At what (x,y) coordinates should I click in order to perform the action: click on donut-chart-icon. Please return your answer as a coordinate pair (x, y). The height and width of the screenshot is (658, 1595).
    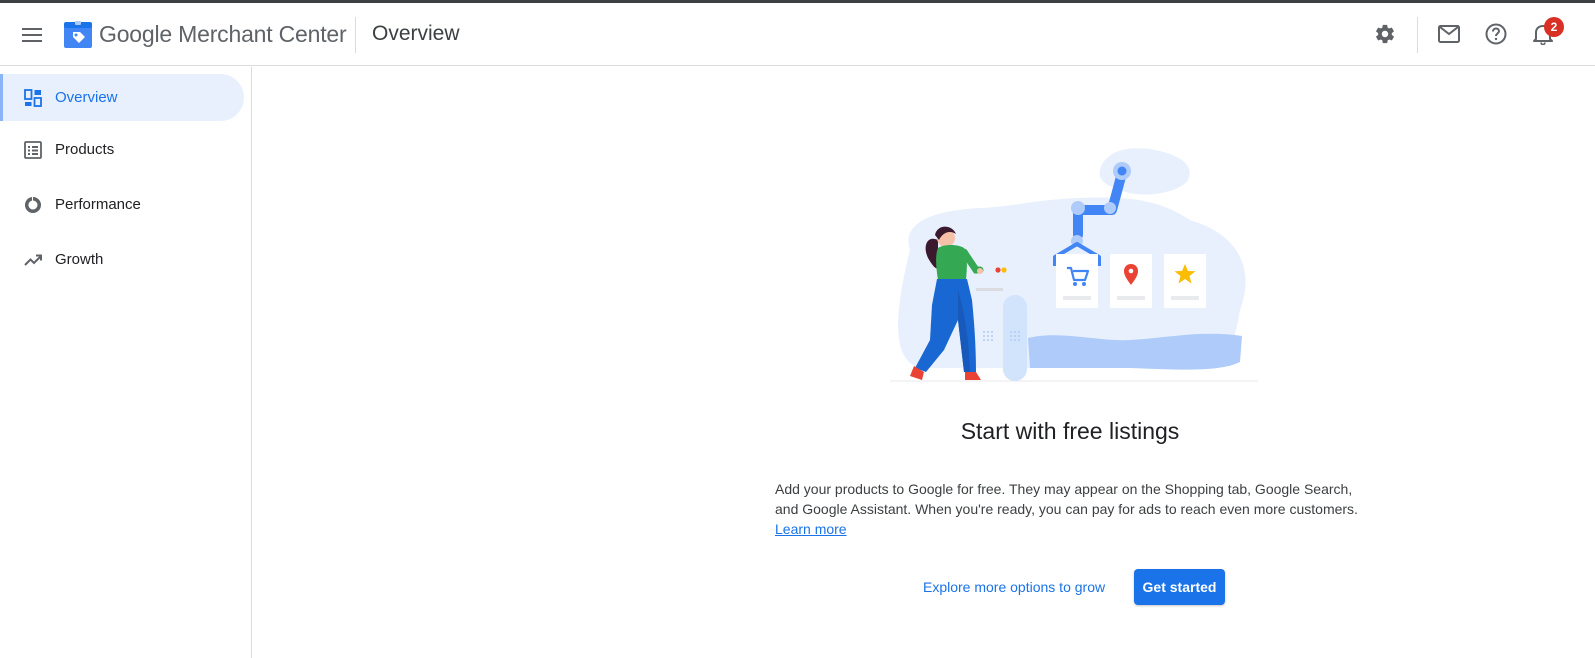
    Looking at the image, I should click on (33, 205).